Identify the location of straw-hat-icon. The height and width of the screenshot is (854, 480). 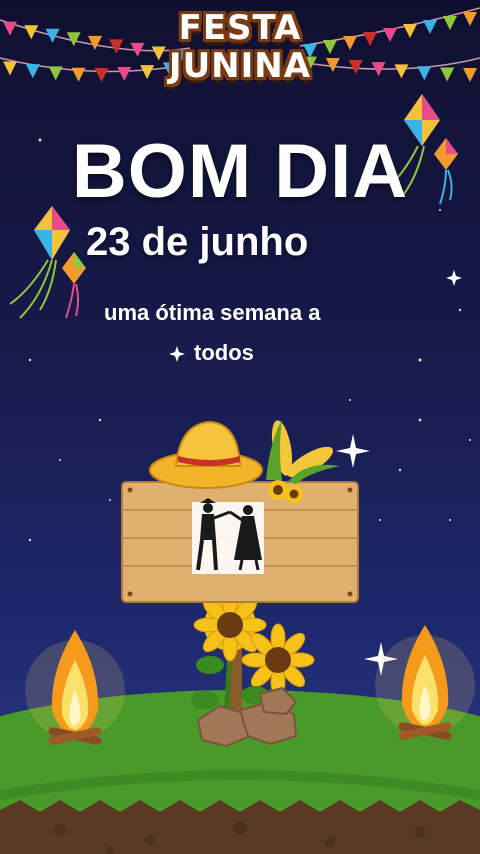
(206, 454).